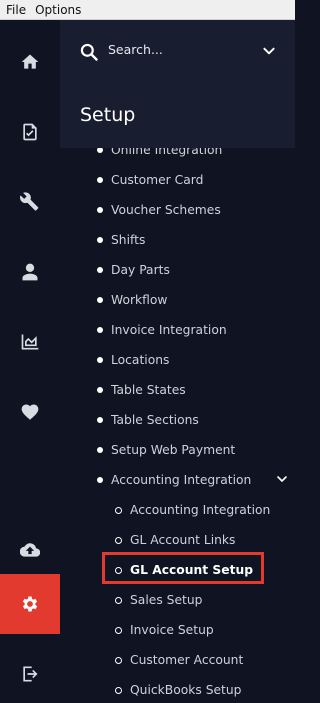 The width and height of the screenshot is (320, 703). I want to click on wrench-icon, so click(29, 201).